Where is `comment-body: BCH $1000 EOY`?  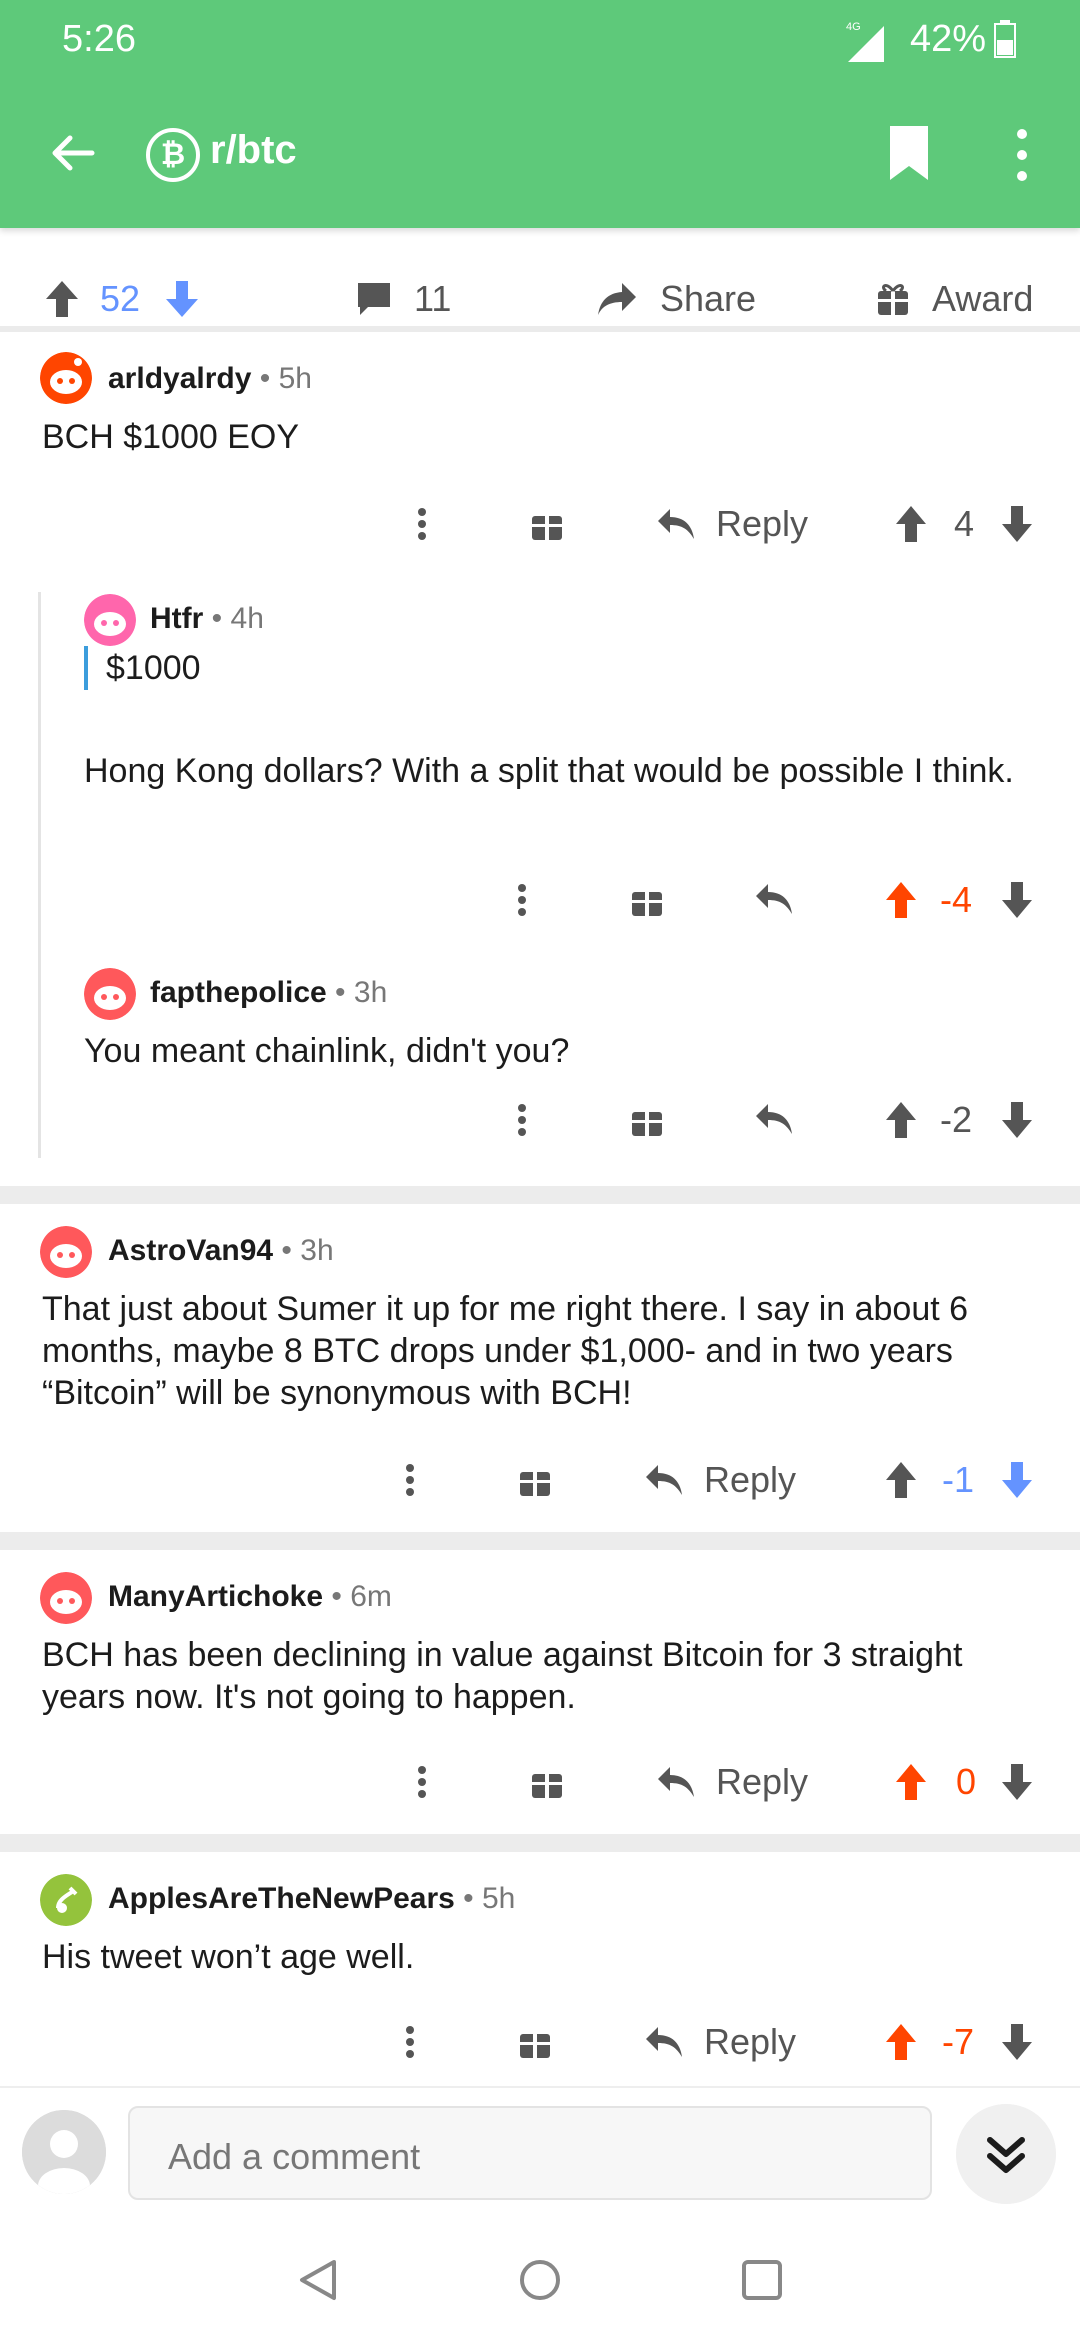
comment-body: BCH $1000 EOY is located at coordinates (171, 437).